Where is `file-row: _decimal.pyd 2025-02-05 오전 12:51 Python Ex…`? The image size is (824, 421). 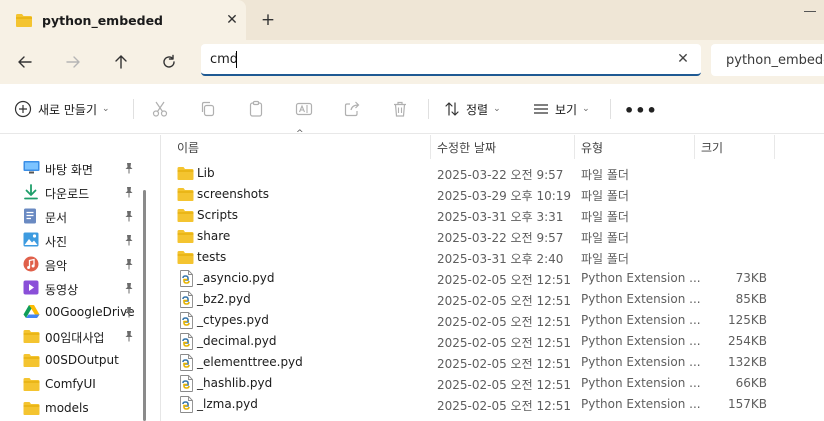
file-row: _decimal.pyd 2025-02-05 오전 12:51 Python Ex… is located at coordinates (492, 341).